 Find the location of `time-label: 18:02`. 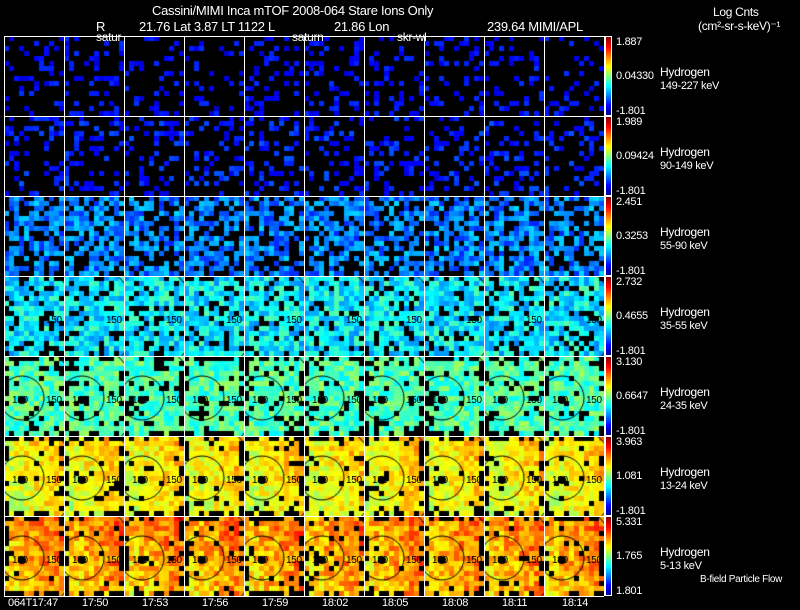

time-label: 18:02 is located at coordinates (335, 603).